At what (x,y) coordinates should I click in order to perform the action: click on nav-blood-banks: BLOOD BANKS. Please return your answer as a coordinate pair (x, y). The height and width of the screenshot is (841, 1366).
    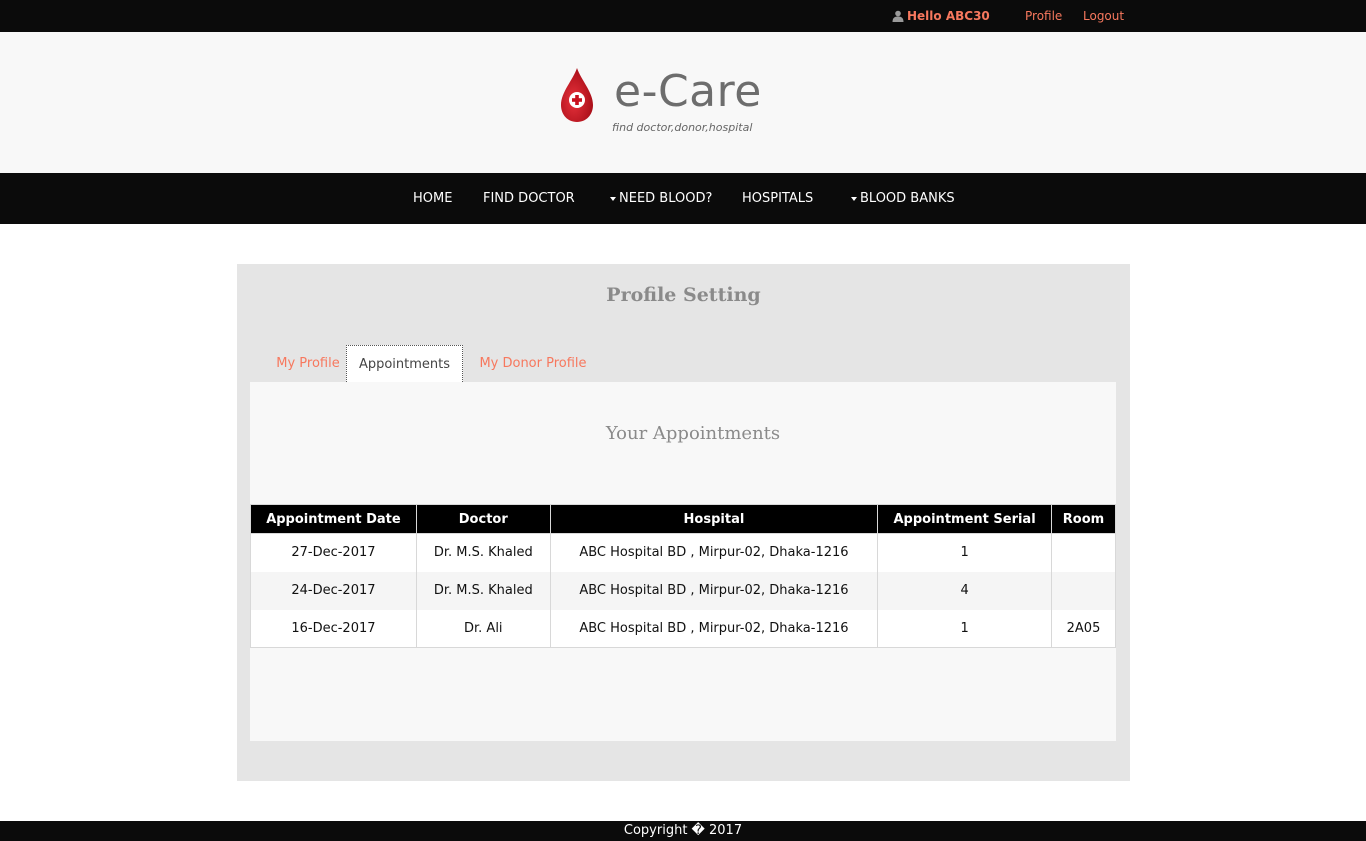
    Looking at the image, I should click on (903, 198).